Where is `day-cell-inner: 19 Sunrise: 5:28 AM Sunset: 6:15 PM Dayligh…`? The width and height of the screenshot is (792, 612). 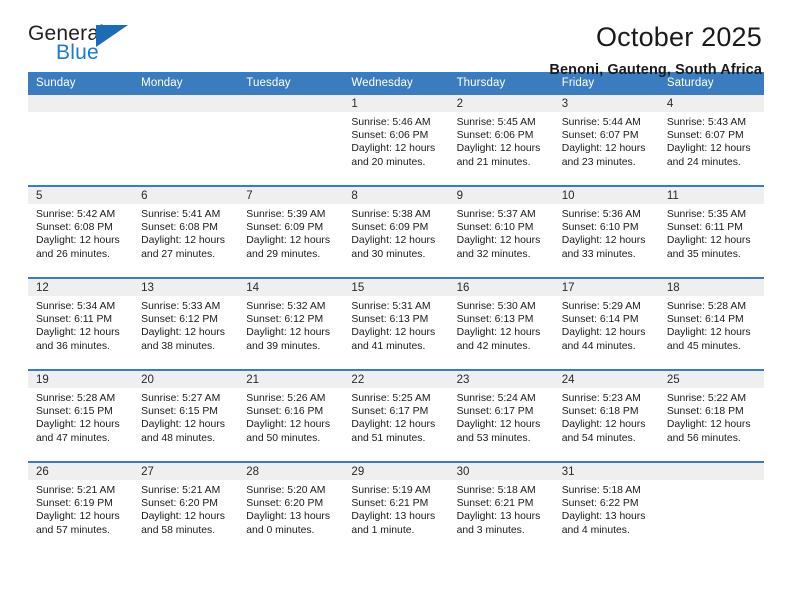
day-cell-inner: 19 Sunrise: 5:28 AM Sunset: 6:15 PM Dayligh… is located at coordinates (81, 416).